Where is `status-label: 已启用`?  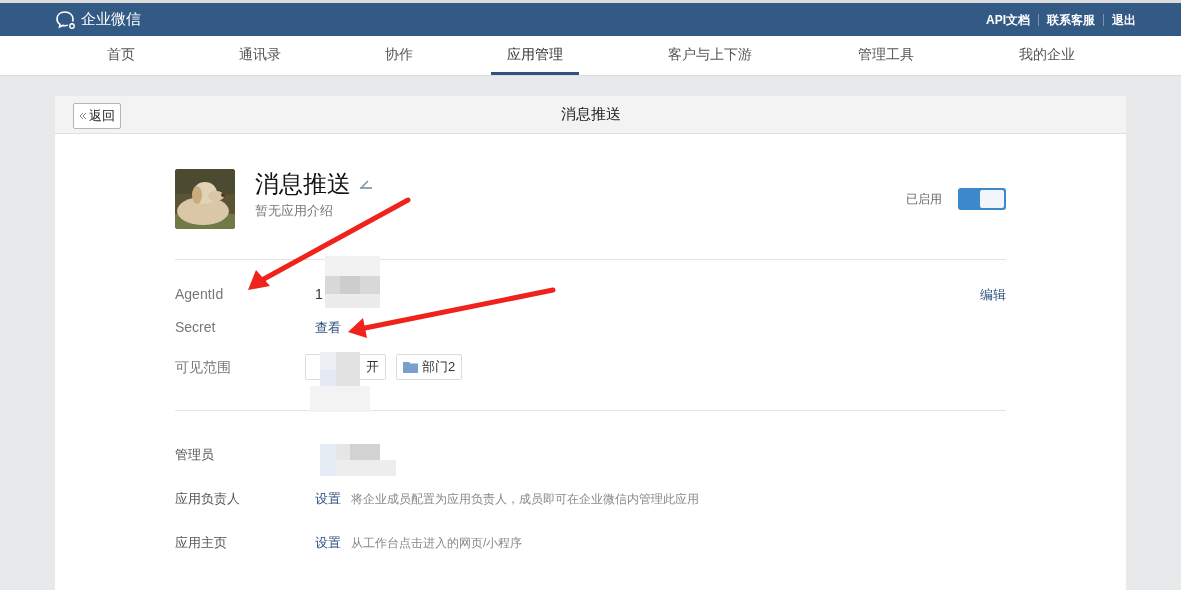 status-label: 已启用 is located at coordinates (924, 199).